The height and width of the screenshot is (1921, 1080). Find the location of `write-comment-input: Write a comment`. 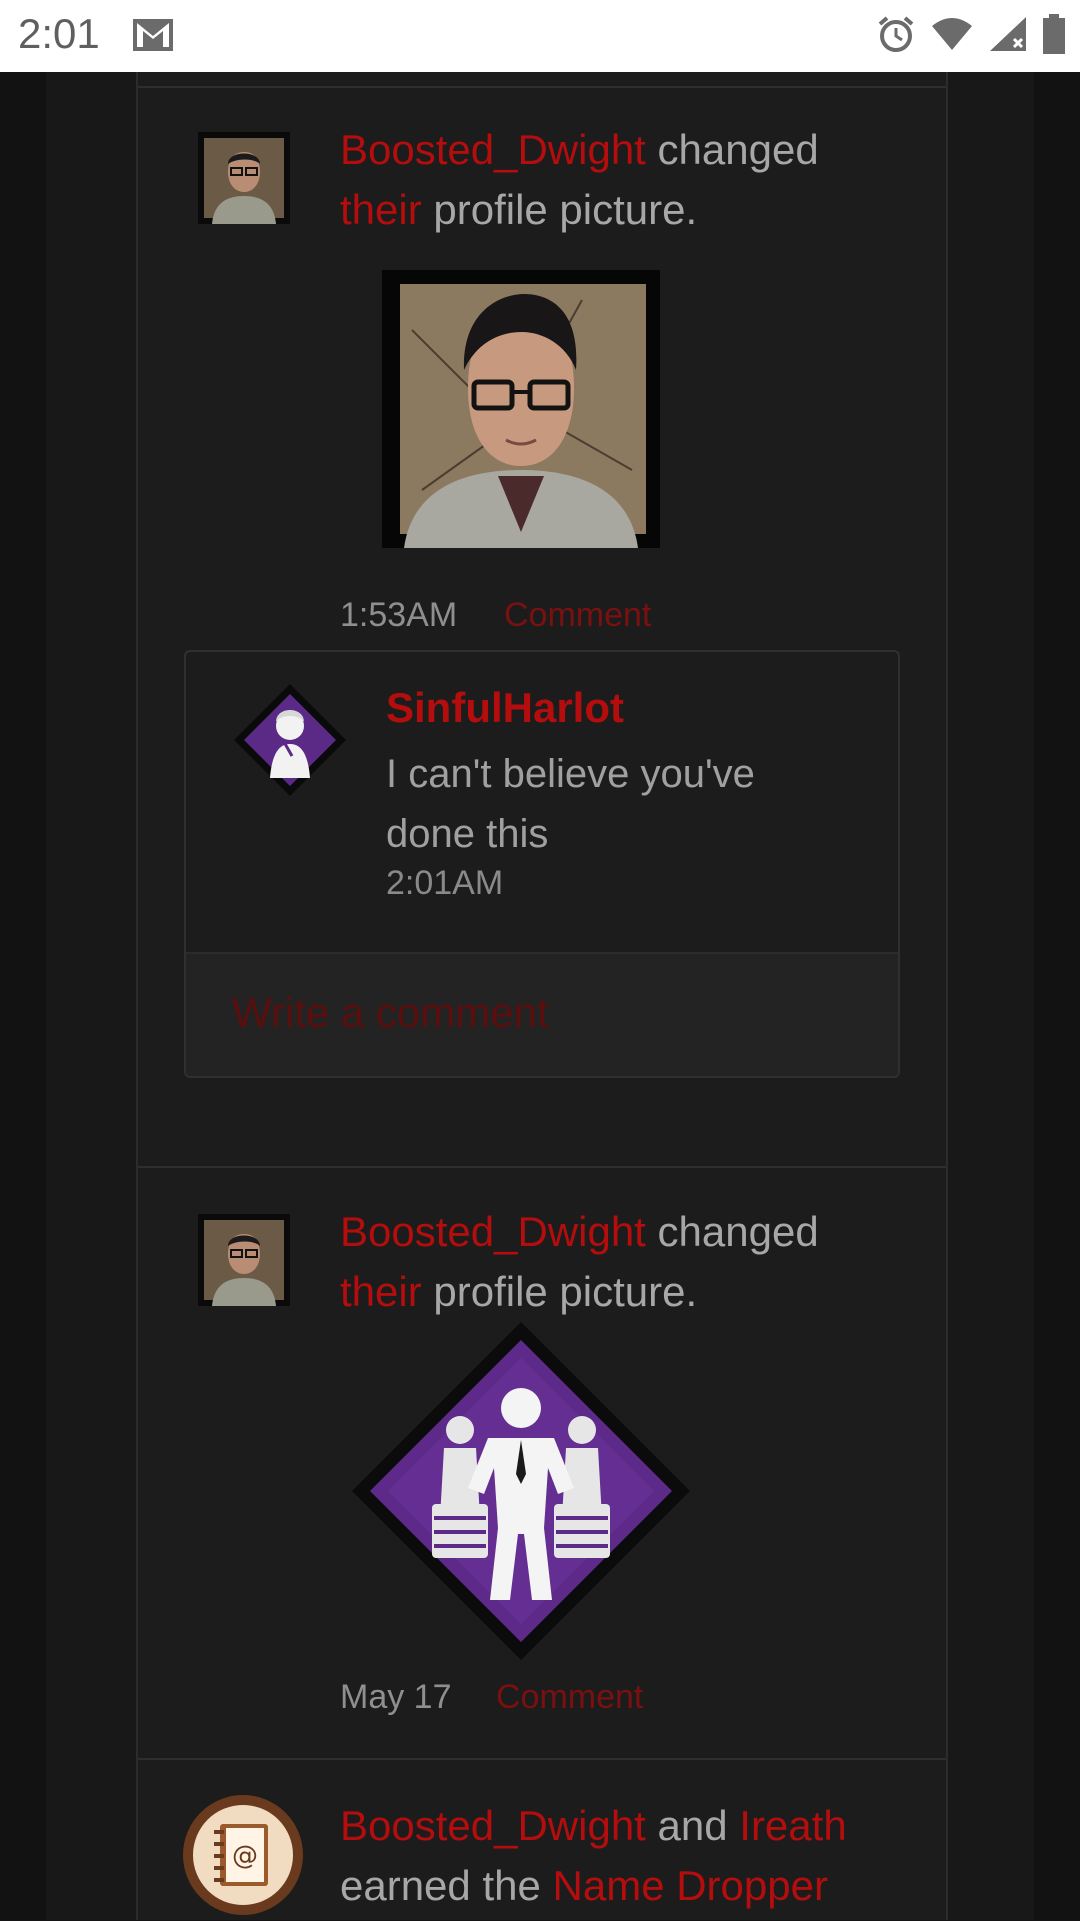

write-comment-input: Write a comment is located at coordinates (542, 1014).